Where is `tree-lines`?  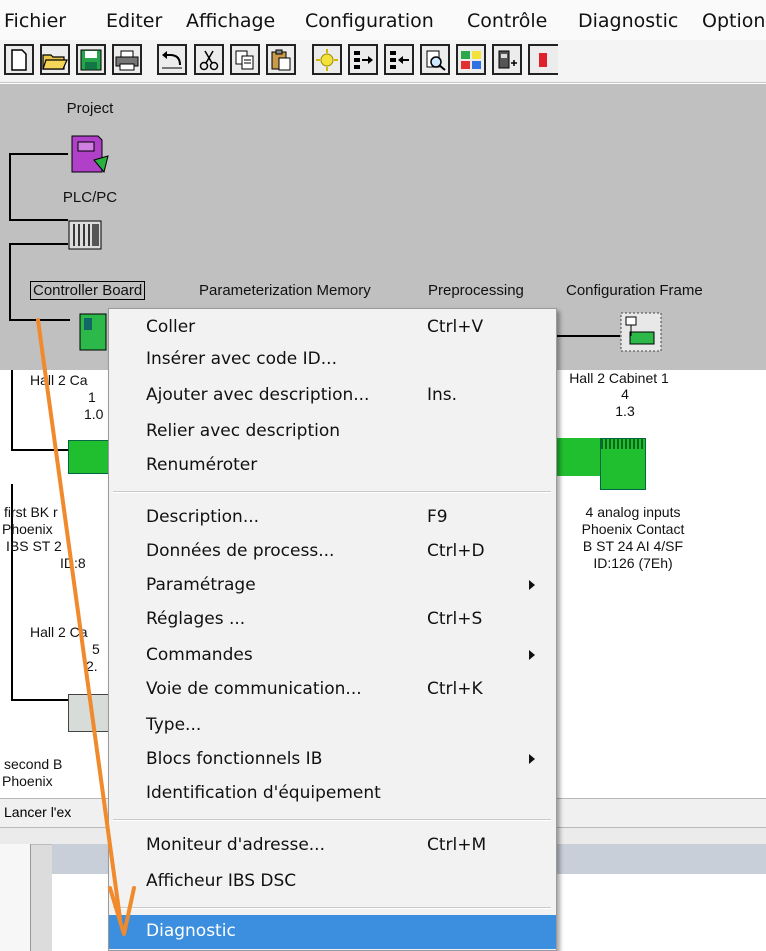
tree-lines is located at coordinates (40, 535).